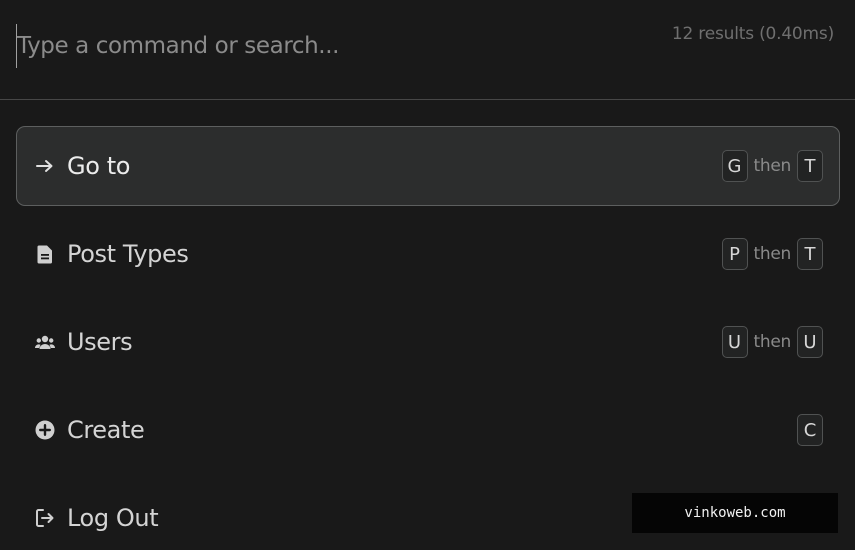 This screenshot has width=855, height=550. What do you see at coordinates (45, 166) in the screenshot?
I see `arrow-right-icon` at bounding box center [45, 166].